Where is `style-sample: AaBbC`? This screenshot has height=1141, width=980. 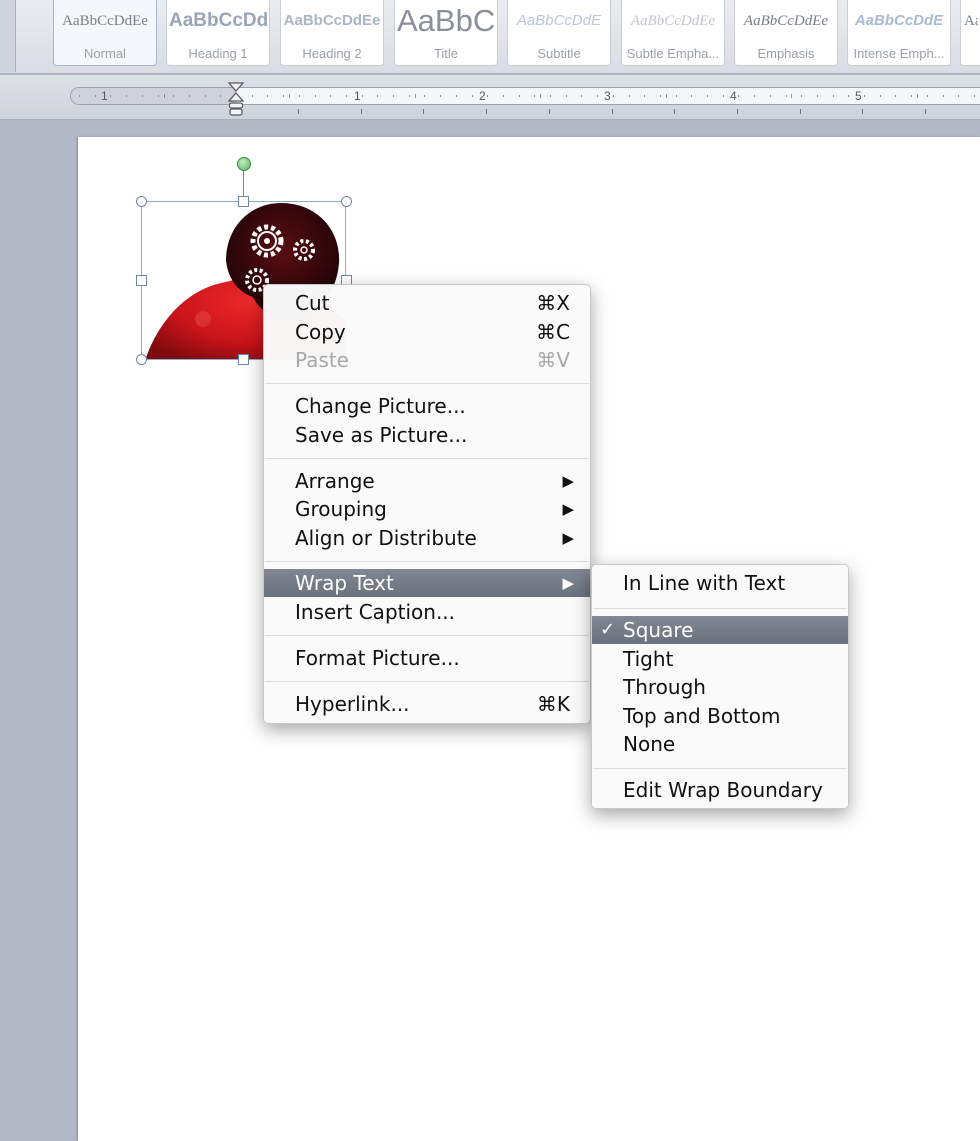 style-sample: AaBbC is located at coordinates (446, 19).